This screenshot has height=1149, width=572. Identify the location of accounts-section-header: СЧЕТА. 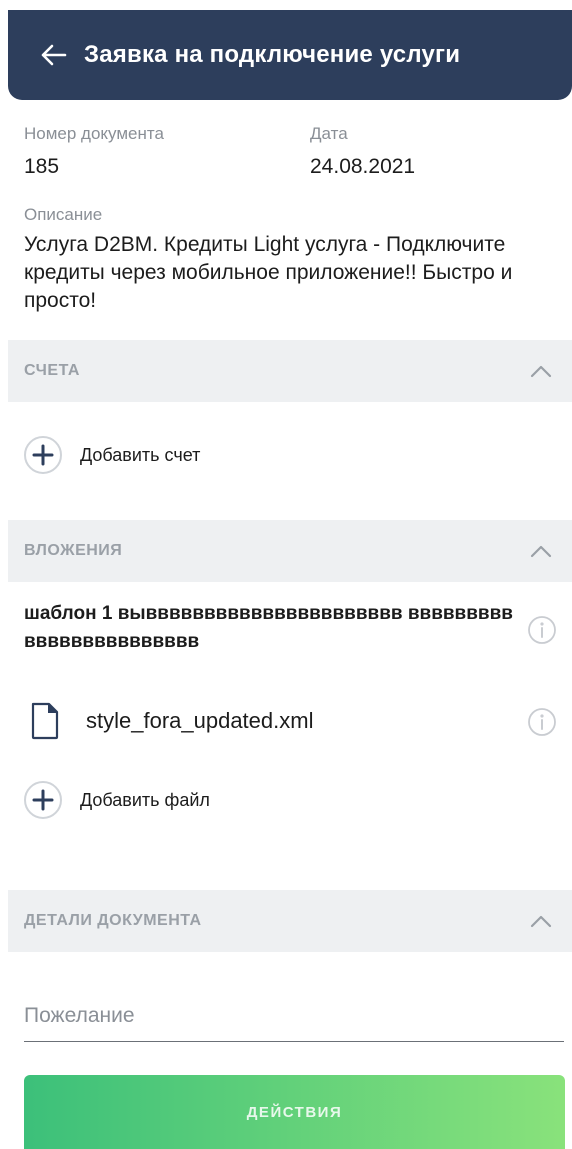
(290, 371).